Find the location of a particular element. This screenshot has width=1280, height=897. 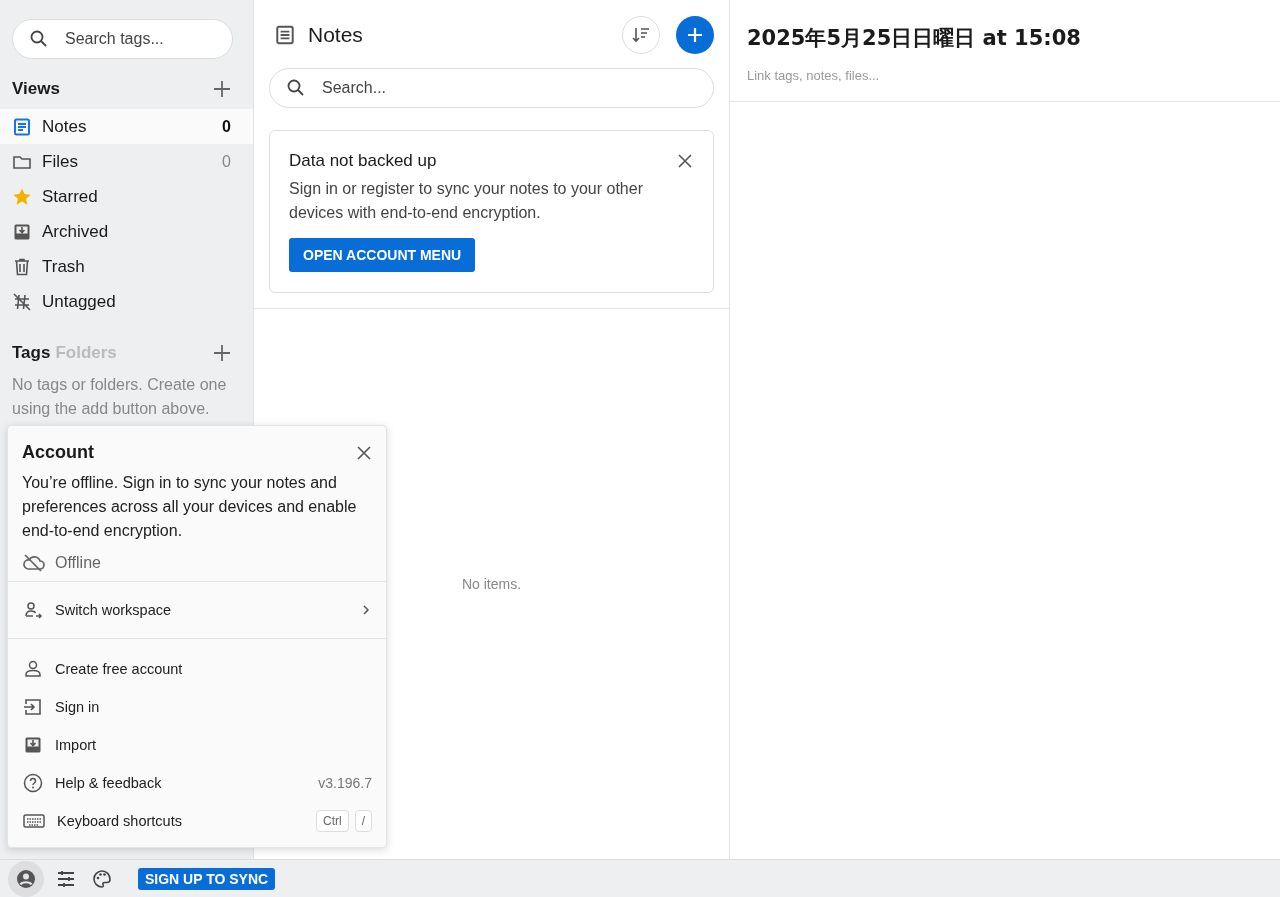

import-icon is located at coordinates (33, 745).